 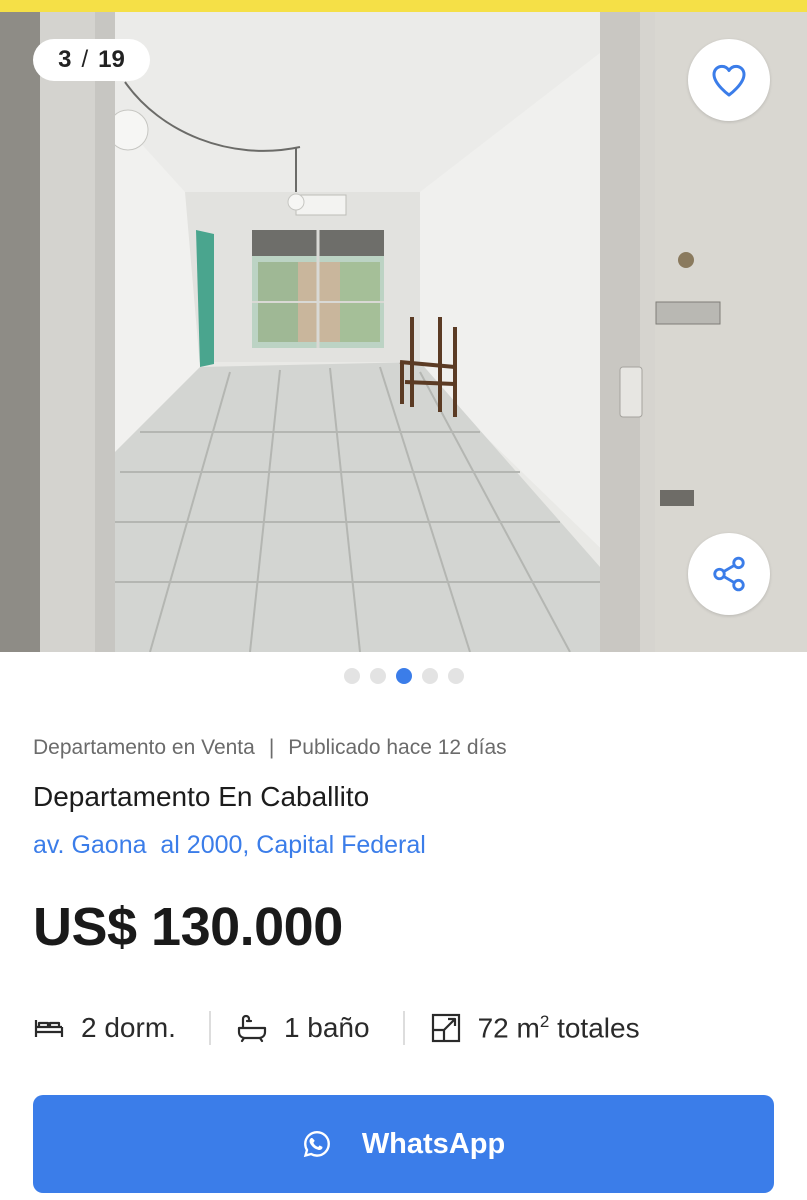 I want to click on feature-bathrooms: 1 baño, so click(x=303, y=1028).